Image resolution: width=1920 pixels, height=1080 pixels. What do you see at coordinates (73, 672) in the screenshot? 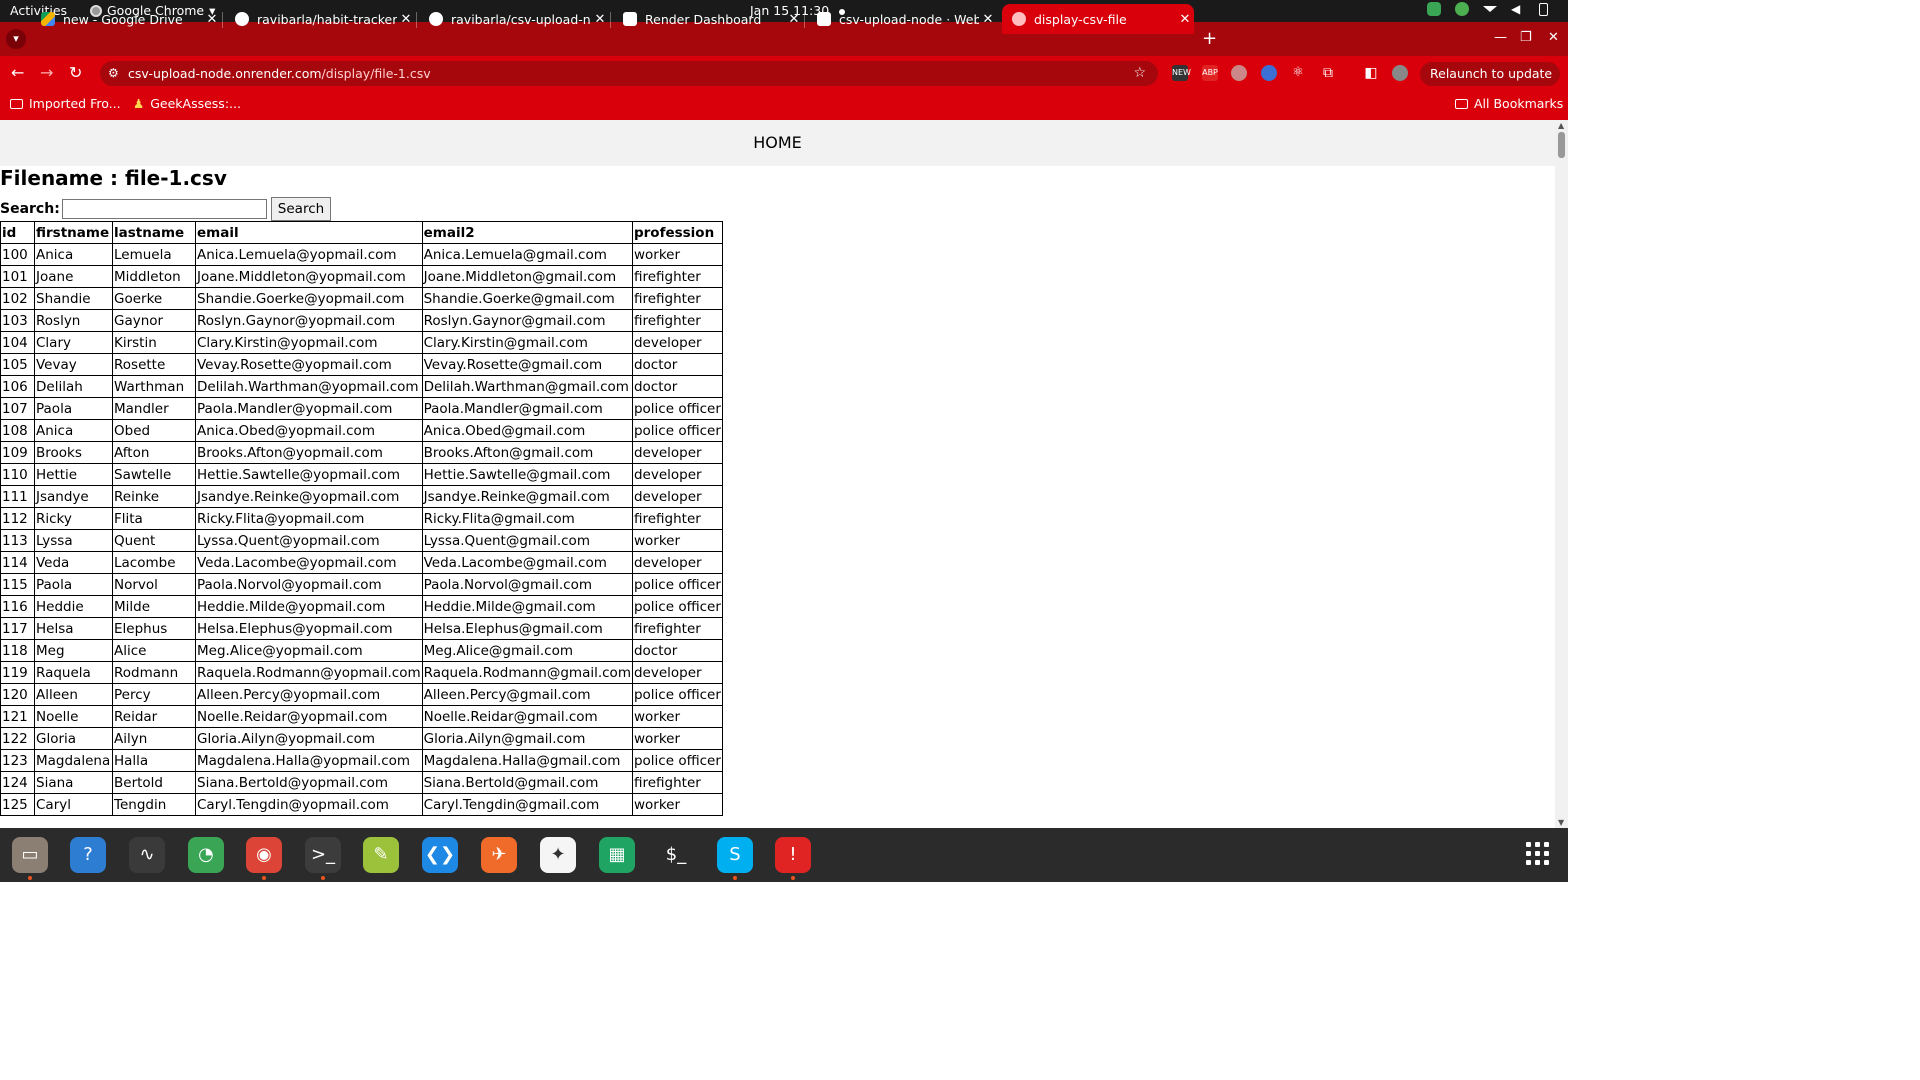
I see `cell-firstname: Raquela` at bounding box center [73, 672].